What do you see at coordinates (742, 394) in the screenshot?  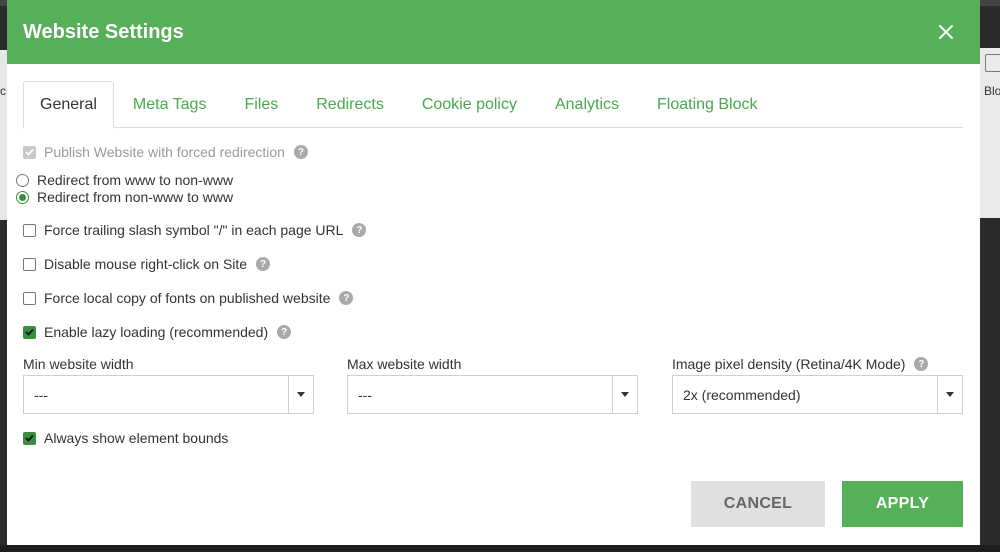 I see `pixel-density-value: 2x (recommended)` at bounding box center [742, 394].